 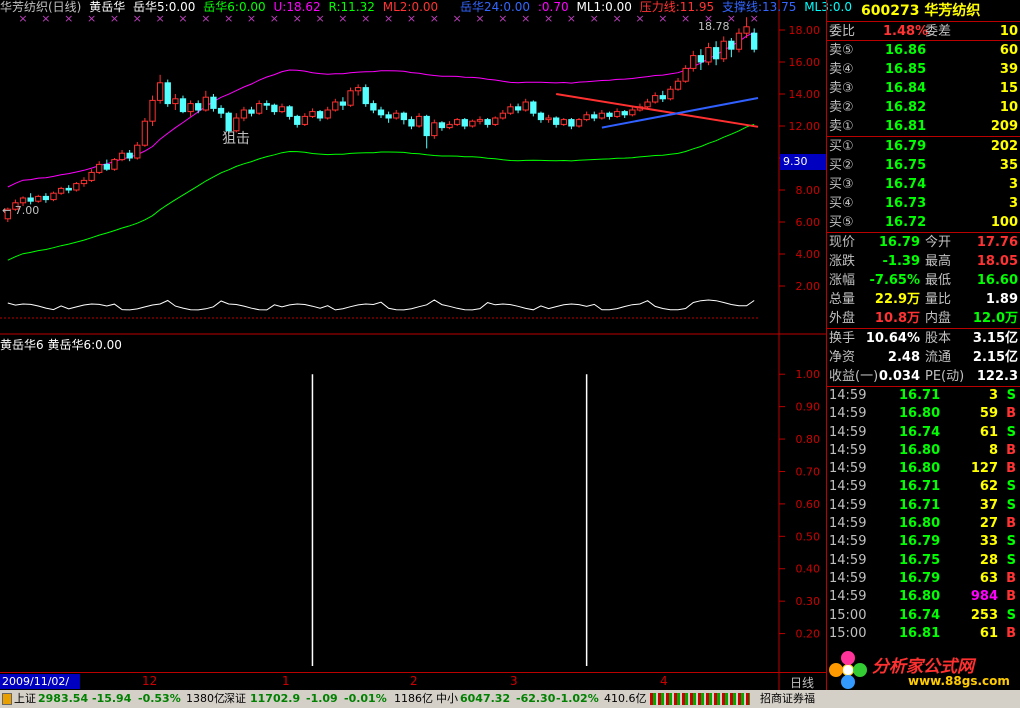 I want to click on order-label: 卖④, so click(x=841, y=69).